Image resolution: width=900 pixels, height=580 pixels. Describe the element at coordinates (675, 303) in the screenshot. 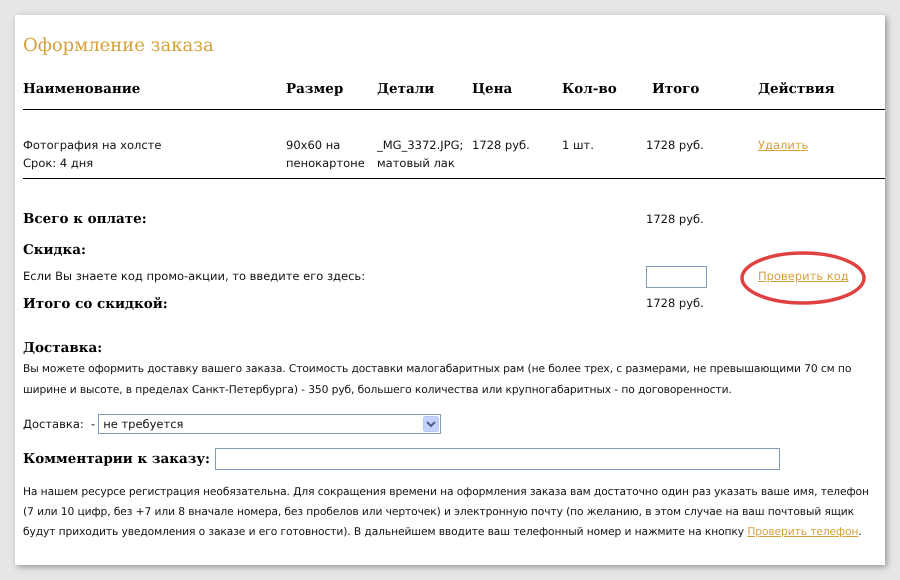

I see `final-total-value: 1728 руб.` at that location.